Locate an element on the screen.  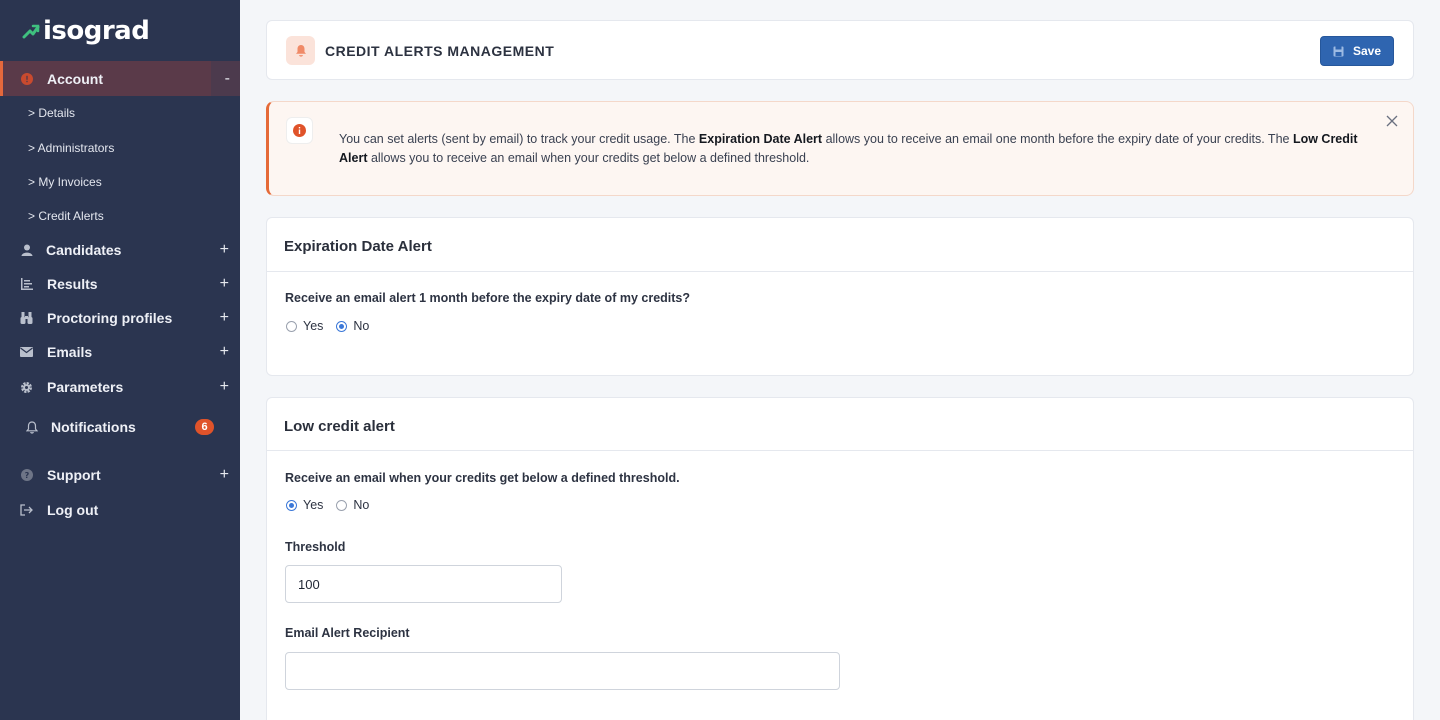
sidebar-item-notifications: Notifications 6 is located at coordinates (120, 427).